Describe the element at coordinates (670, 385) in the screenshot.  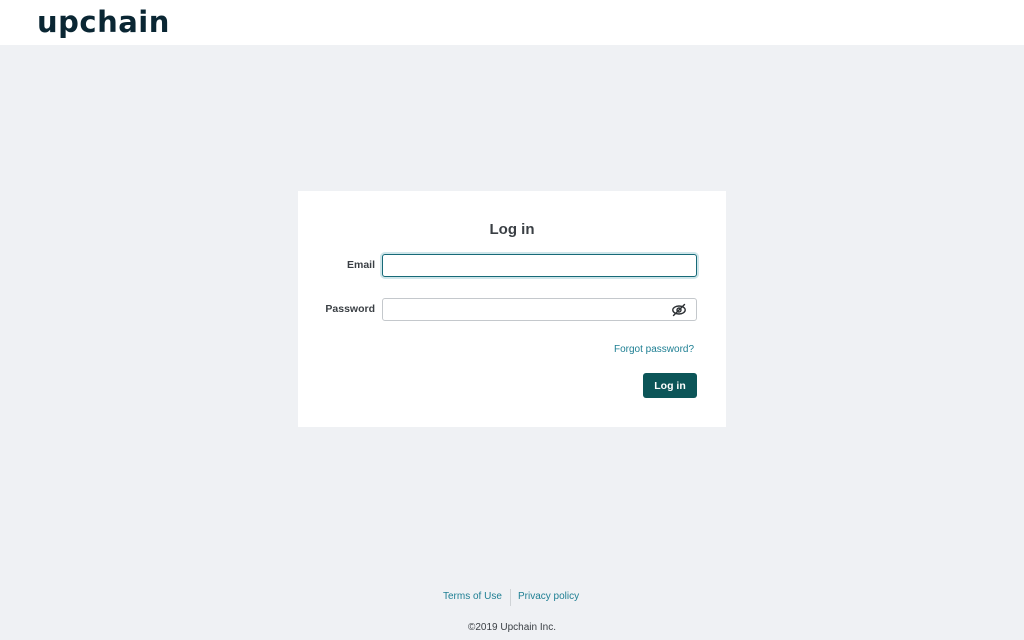
I see `login-button: Log in` at that location.